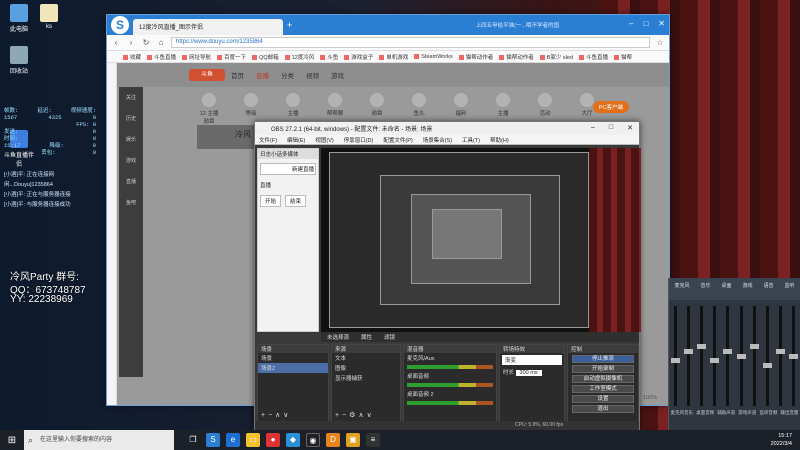 Image resolution: width=800 pixels, height=450 pixels. What do you see at coordinates (196, 57) in the screenshot?
I see `bookmark-item: 网址导航` at bounding box center [196, 57].